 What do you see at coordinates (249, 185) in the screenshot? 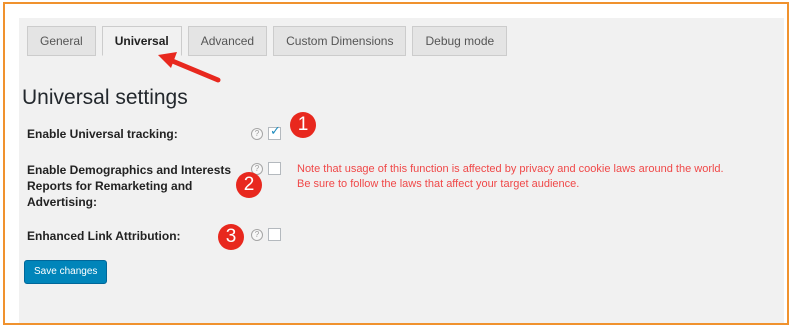
I see `annotation-badge-2: 2` at bounding box center [249, 185].